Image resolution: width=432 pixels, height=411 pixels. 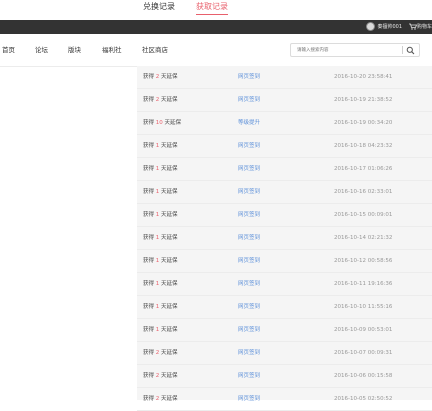 I want to click on avatar, so click(x=371, y=26).